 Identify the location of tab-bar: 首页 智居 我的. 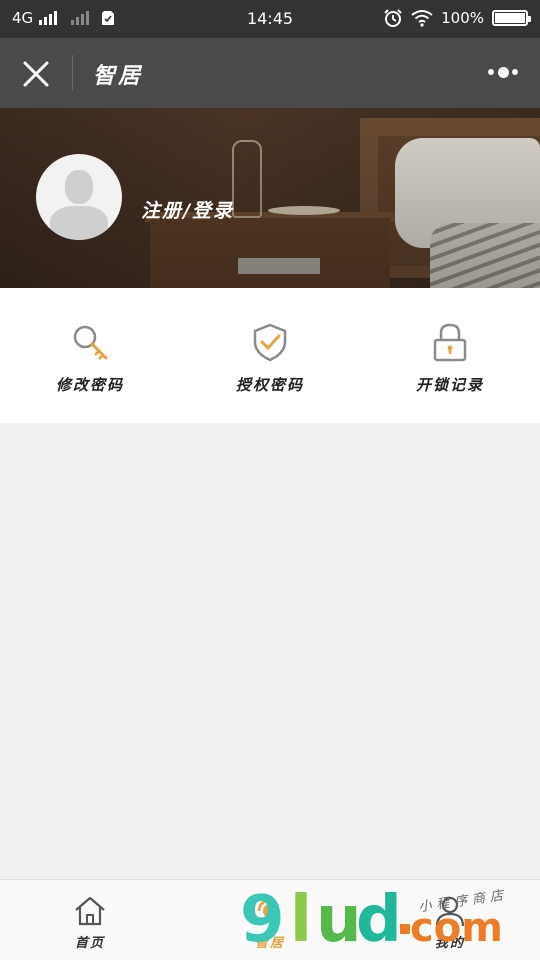
(270, 919).